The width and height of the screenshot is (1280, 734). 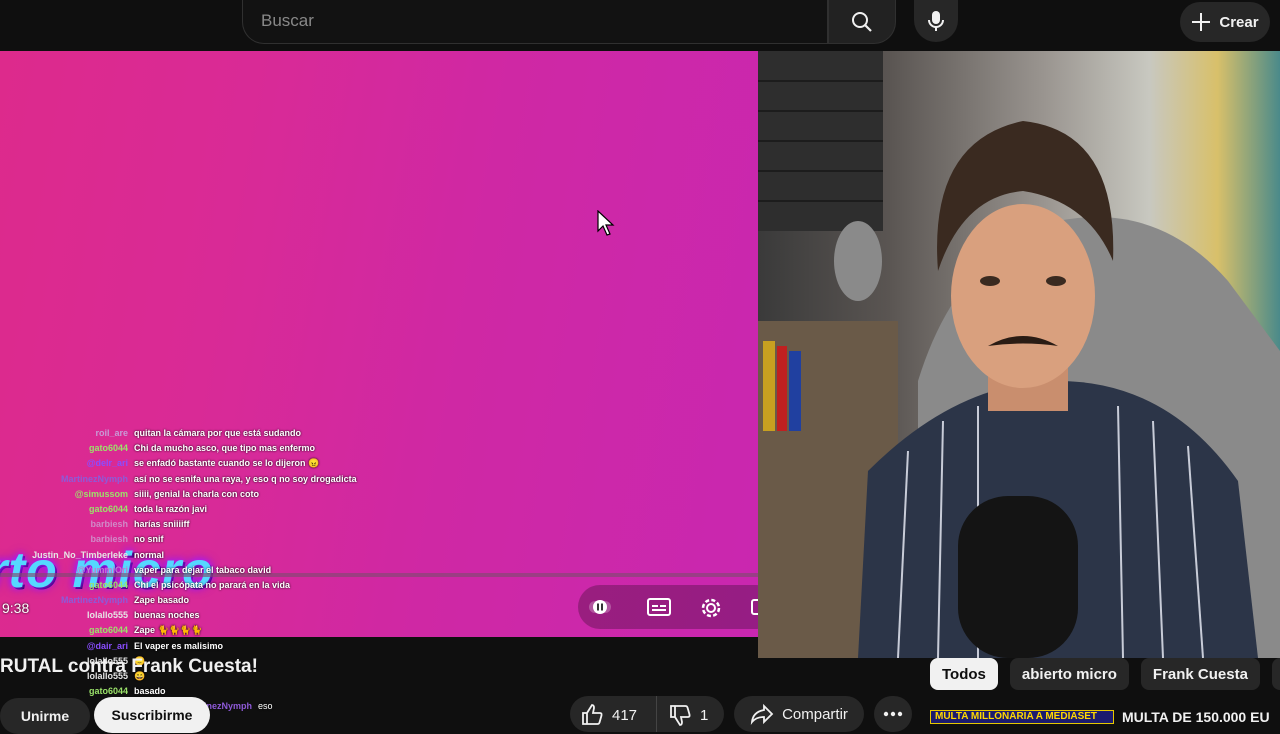 What do you see at coordinates (111, 433) in the screenshot?
I see `chat-username: roil_are` at bounding box center [111, 433].